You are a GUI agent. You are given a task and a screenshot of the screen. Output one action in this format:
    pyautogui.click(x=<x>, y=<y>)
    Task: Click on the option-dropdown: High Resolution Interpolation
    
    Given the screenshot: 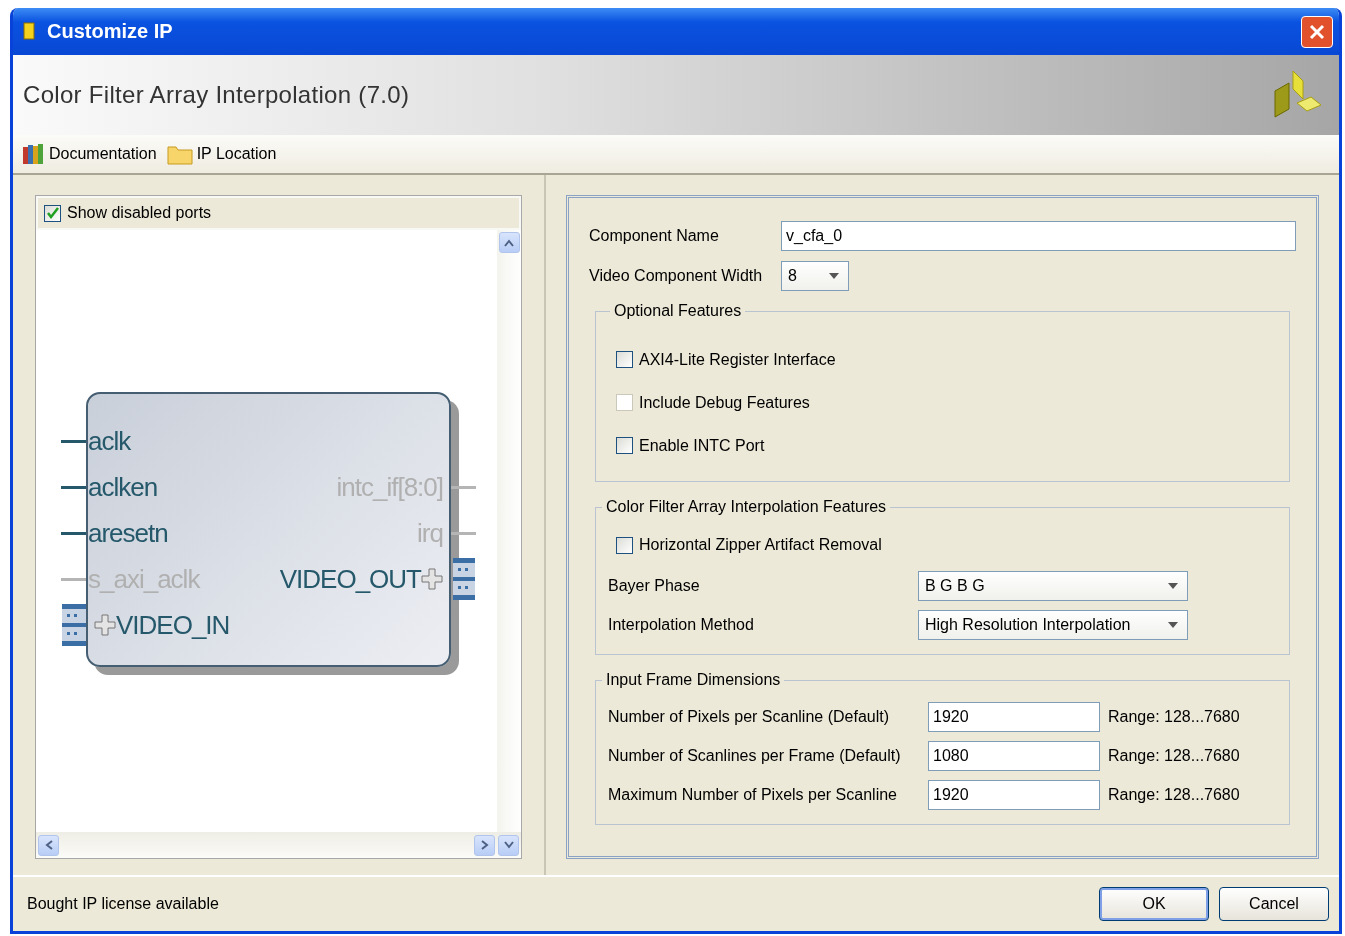 What is the action you would take?
    pyautogui.click(x=1053, y=624)
    